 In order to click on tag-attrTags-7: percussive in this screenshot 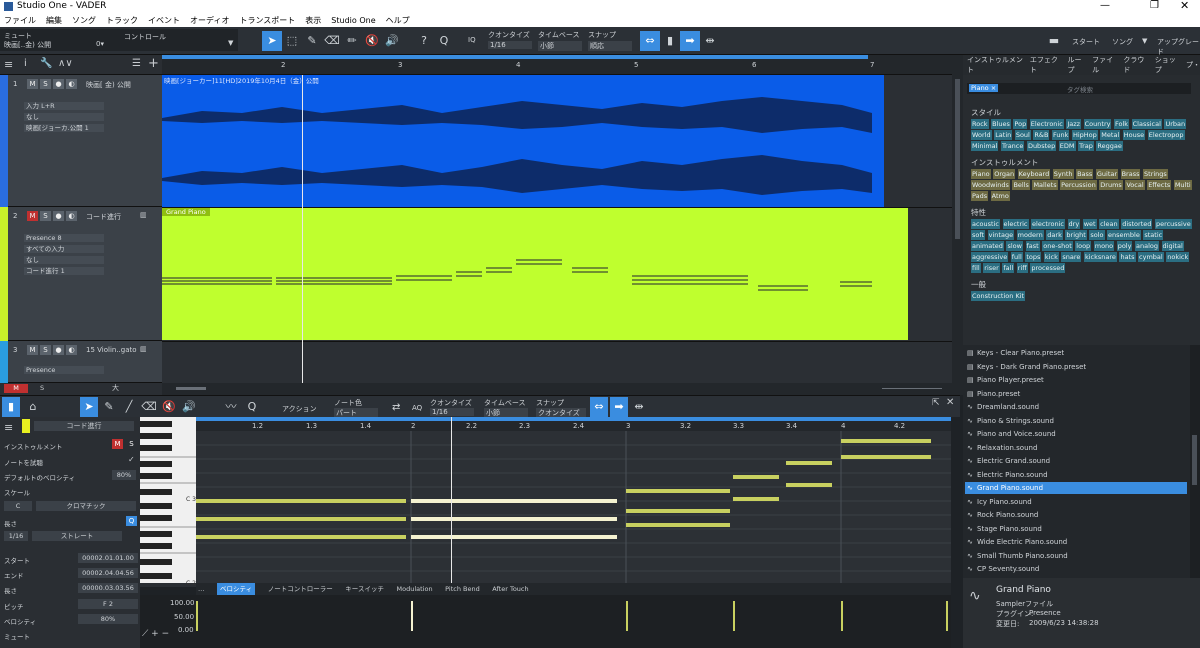, I will do `click(1173, 224)`.